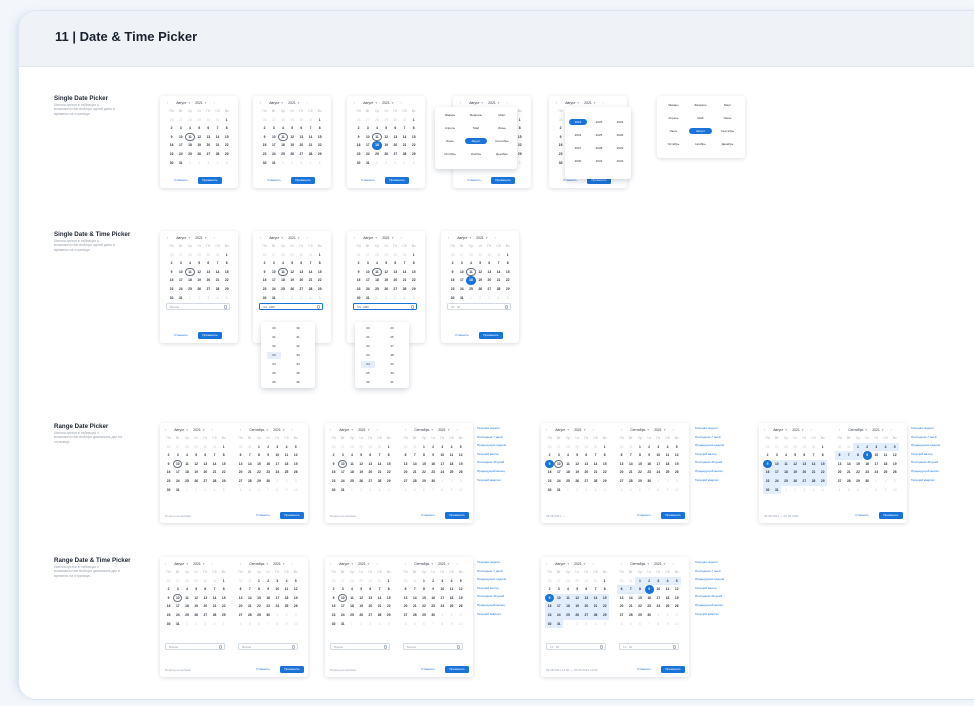 The height and width of the screenshot is (706, 974). What do you see at coordinates (368, 328) in the screenshot?
I see `hour-option: 00` at bounding box center [368, 328].